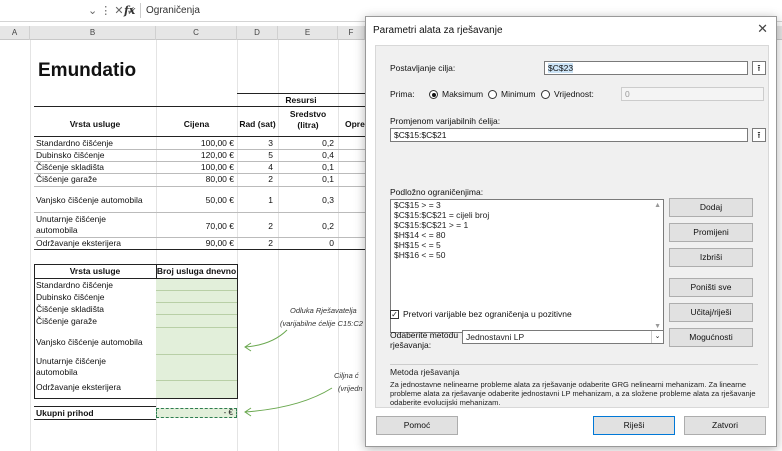  What do you see at coordinates (527, 205) in the screenshot?
I see `list-item: $C$15 > = 3` at bounding box center [527, 205].